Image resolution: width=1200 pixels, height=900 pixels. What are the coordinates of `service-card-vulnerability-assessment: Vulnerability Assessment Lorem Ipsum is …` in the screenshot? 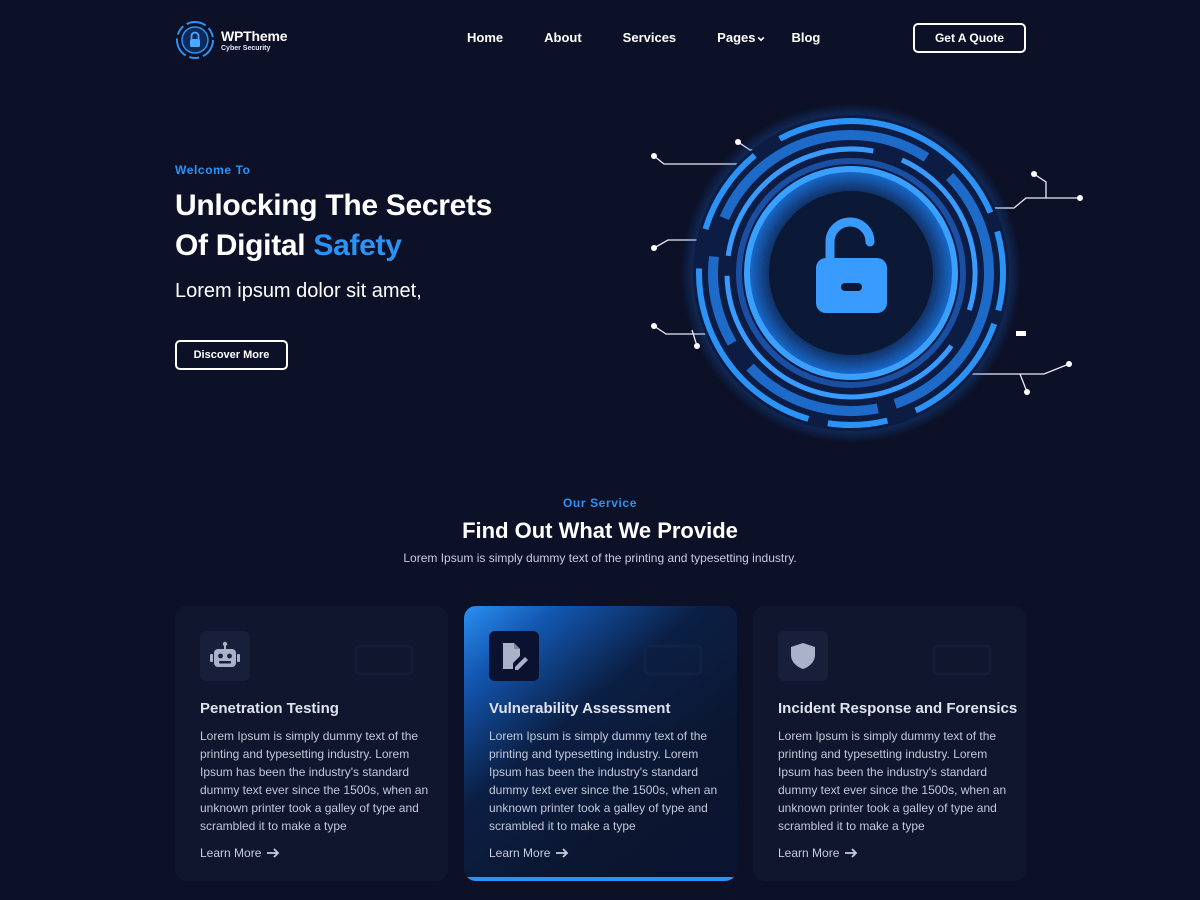 It's located at (600, 743).